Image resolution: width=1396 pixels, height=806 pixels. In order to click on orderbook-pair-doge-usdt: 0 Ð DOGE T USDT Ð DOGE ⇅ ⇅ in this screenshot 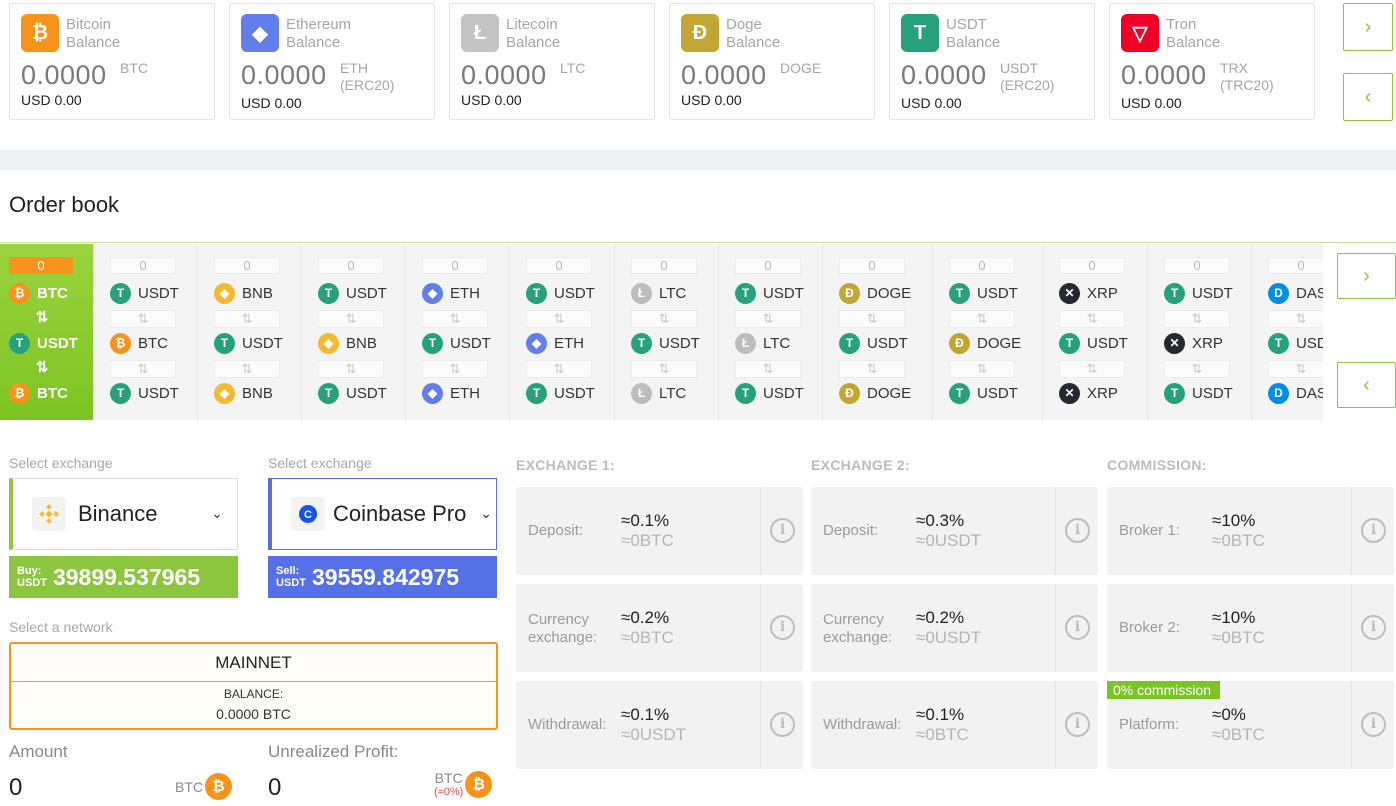, I will do `click(877, 332)`.